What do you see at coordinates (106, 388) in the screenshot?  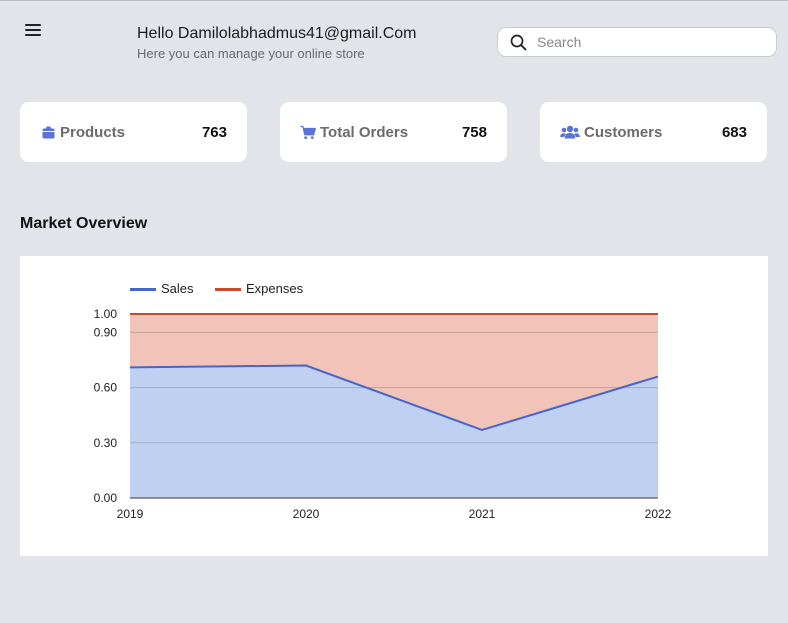 I see `y-tick-label: 0.60` at bounding box center [106, 388].